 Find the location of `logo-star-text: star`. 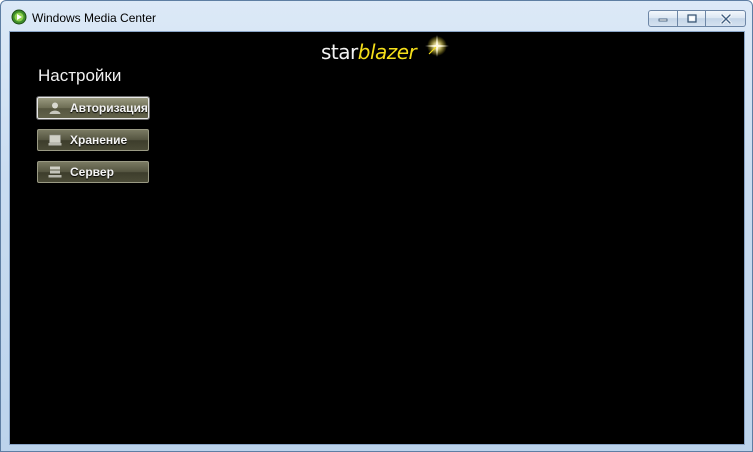

logo-star-text: star is located at coordinates (339, 52).